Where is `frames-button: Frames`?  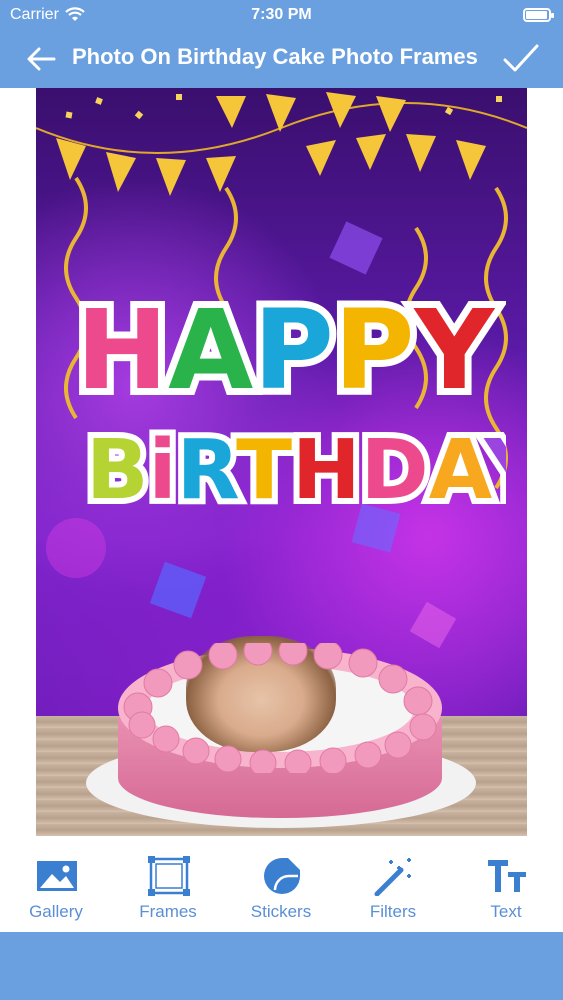
frames-button: Frames is located at coordinates (168, 884).